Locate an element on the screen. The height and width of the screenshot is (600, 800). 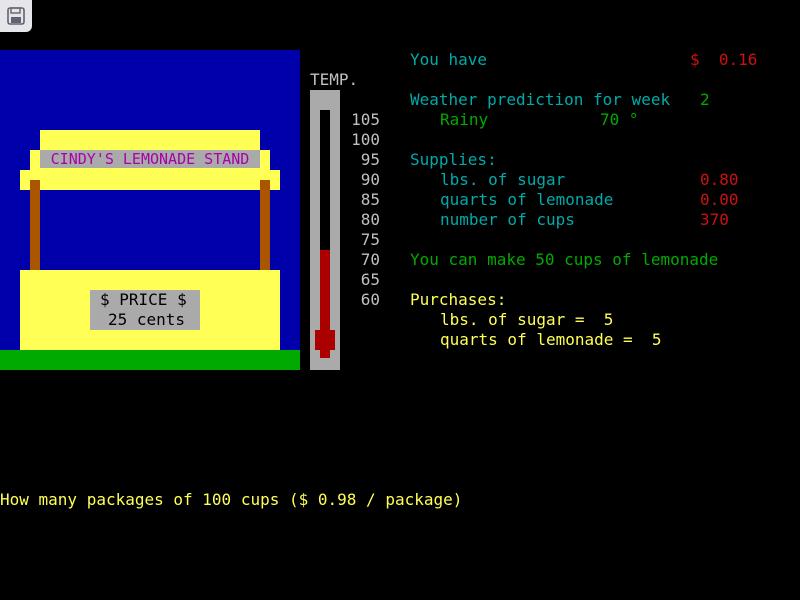
thermometer-tick: 105 is located at coordinates (365, 119).